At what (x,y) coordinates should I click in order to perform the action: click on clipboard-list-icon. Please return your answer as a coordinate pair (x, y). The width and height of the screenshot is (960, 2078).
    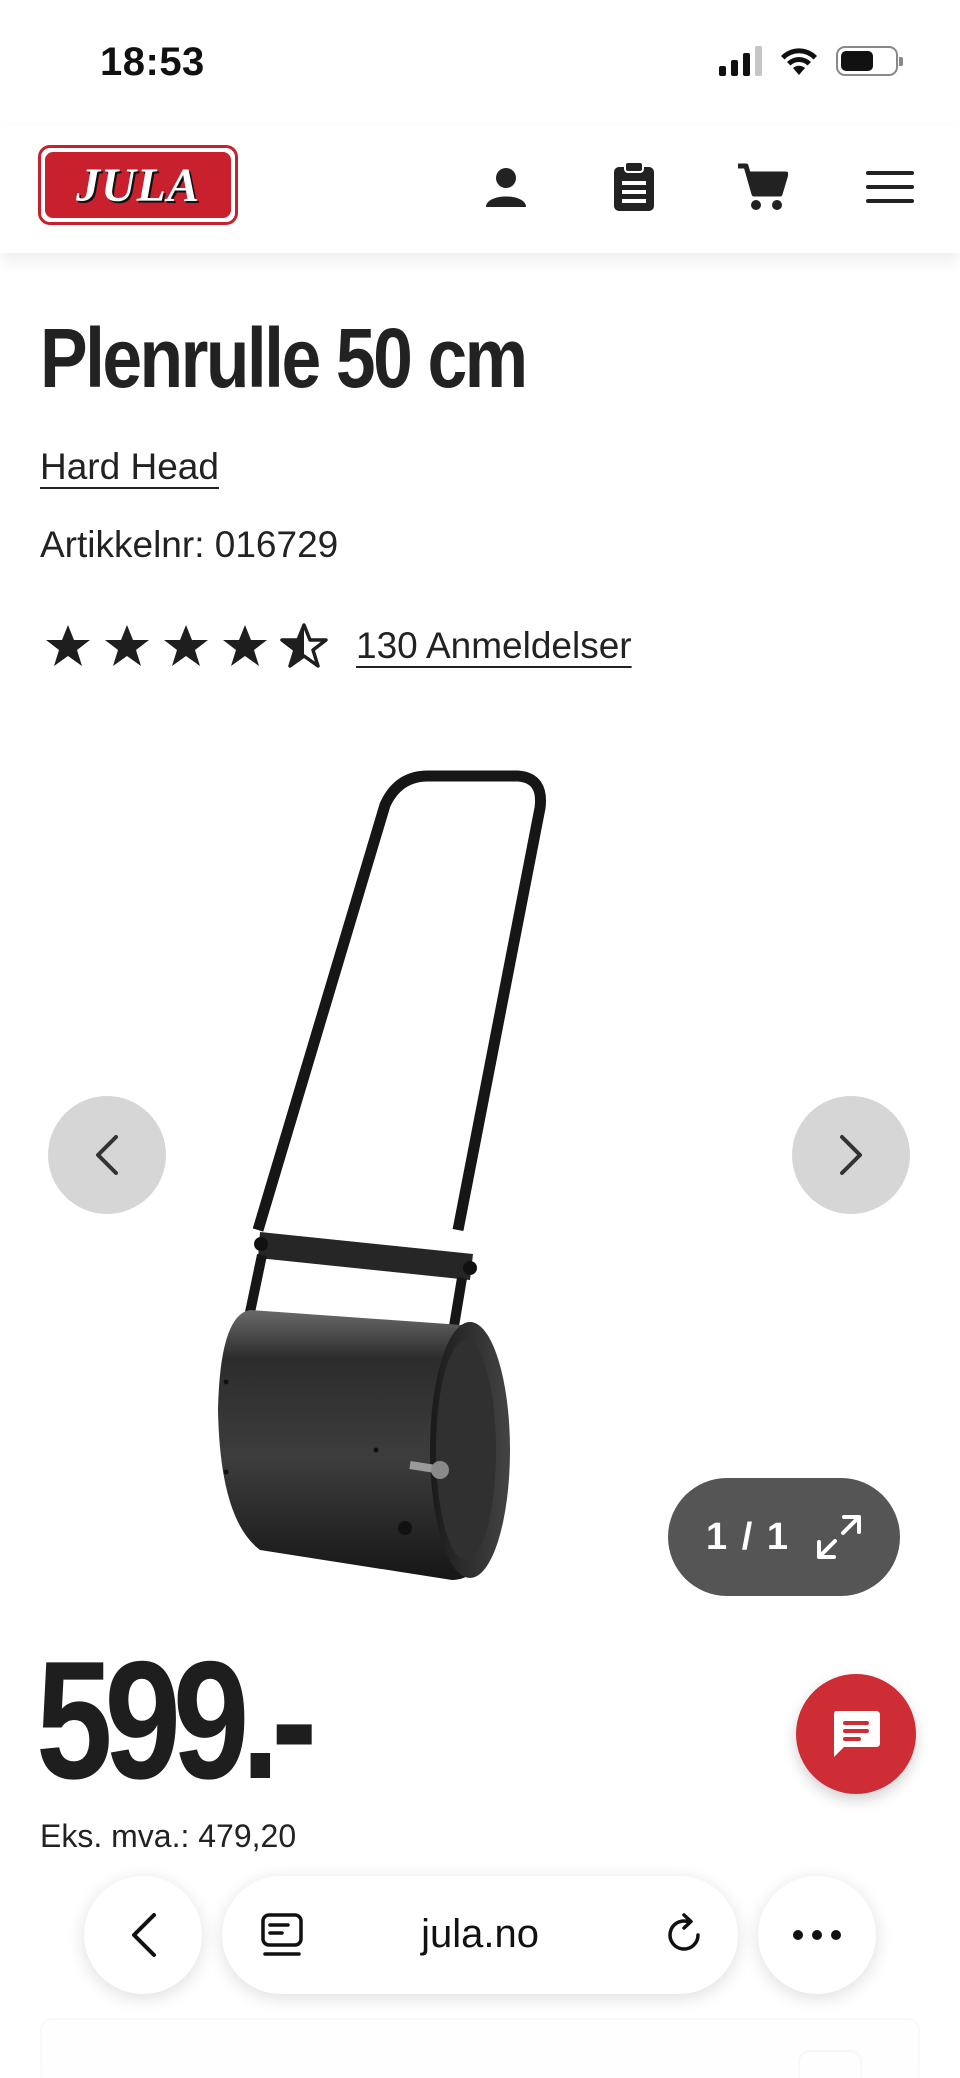
    Looking at the image, I should click on (634, 187).